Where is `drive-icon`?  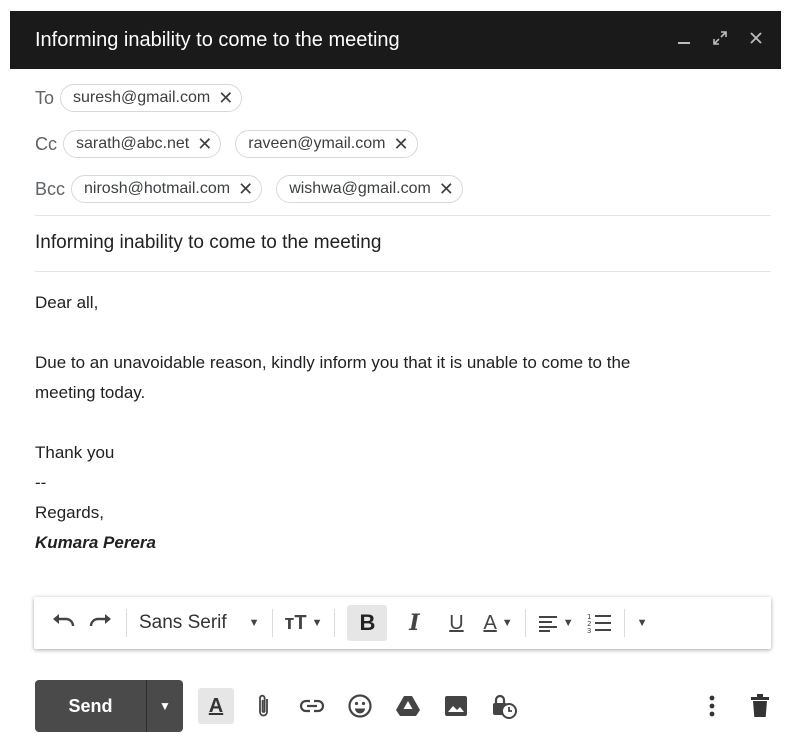 drive-icon is located at coordinates (408, 706).